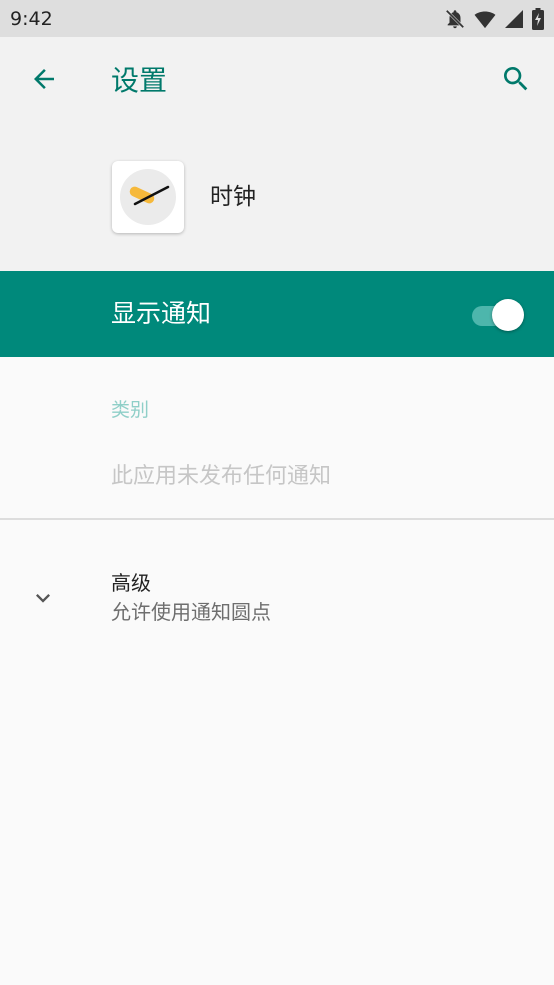 This screenshot has height=985, width=554. What do you see at coordinates (508, 315) in the screenshot?
I see `toggle-thumb` at bounding box center [508, 315].